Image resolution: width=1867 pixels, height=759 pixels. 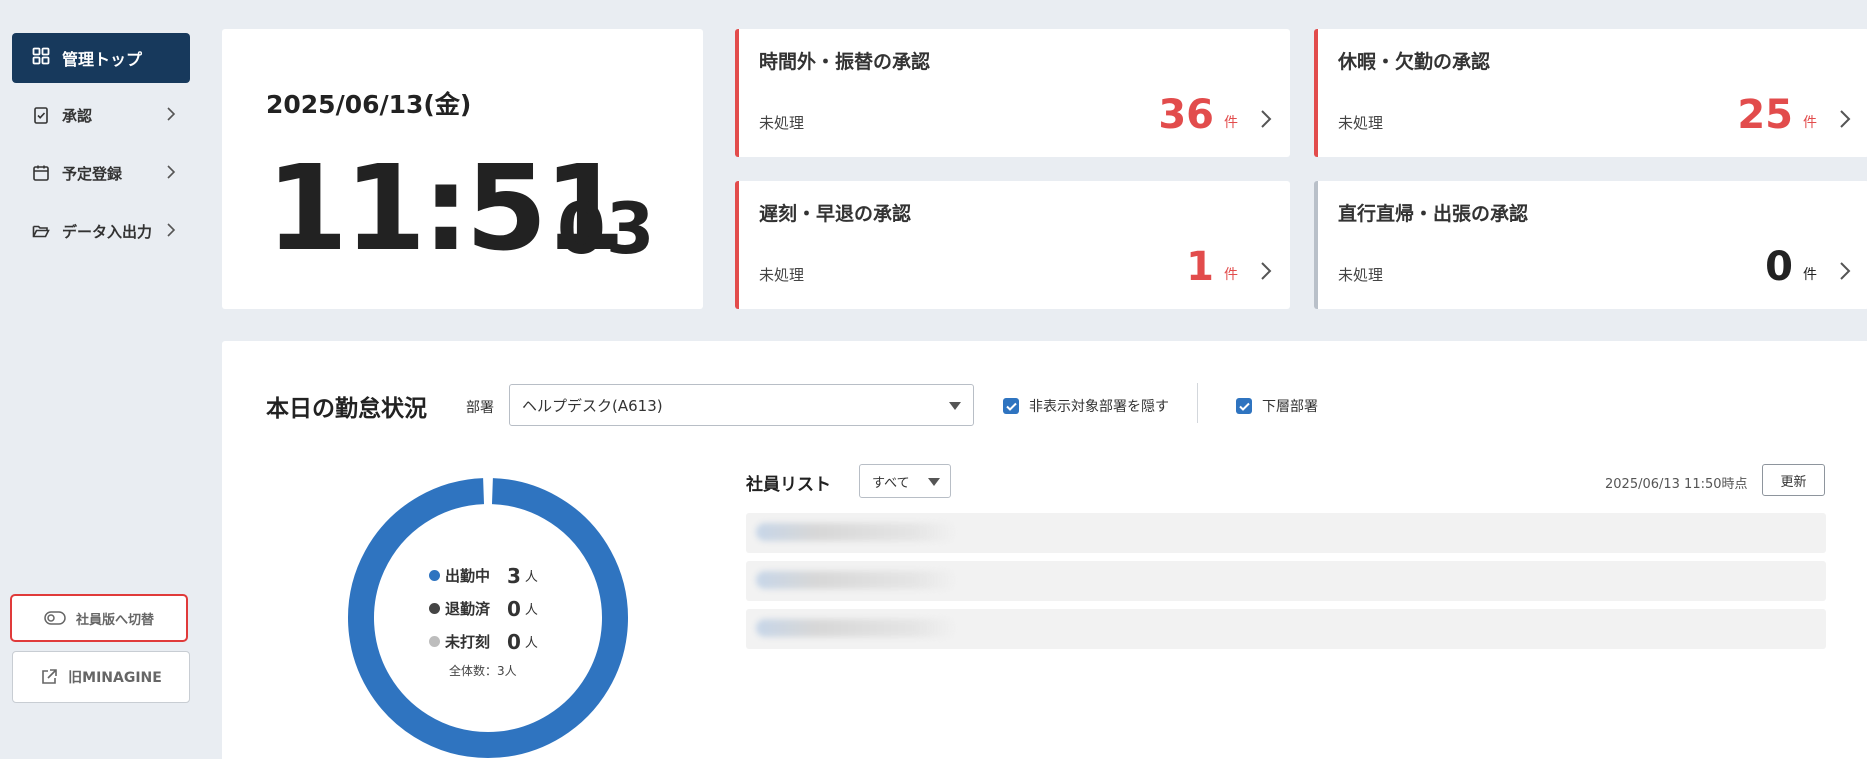 What do you see at coordinates (494, 641) in the screenshot?
I see `legend-item-not-stamped: 未打刻 0 人` at bounding box center [494, 641].